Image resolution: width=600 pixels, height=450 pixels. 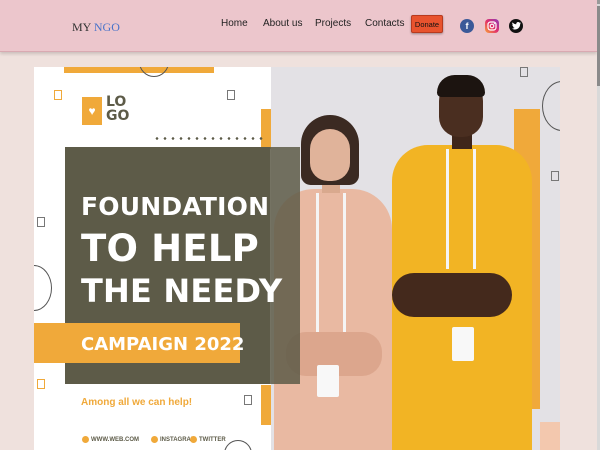 What do you see at coordinates (461, 86) in the screenshot?
I see `man-hair` at bounding box center [461, 86].